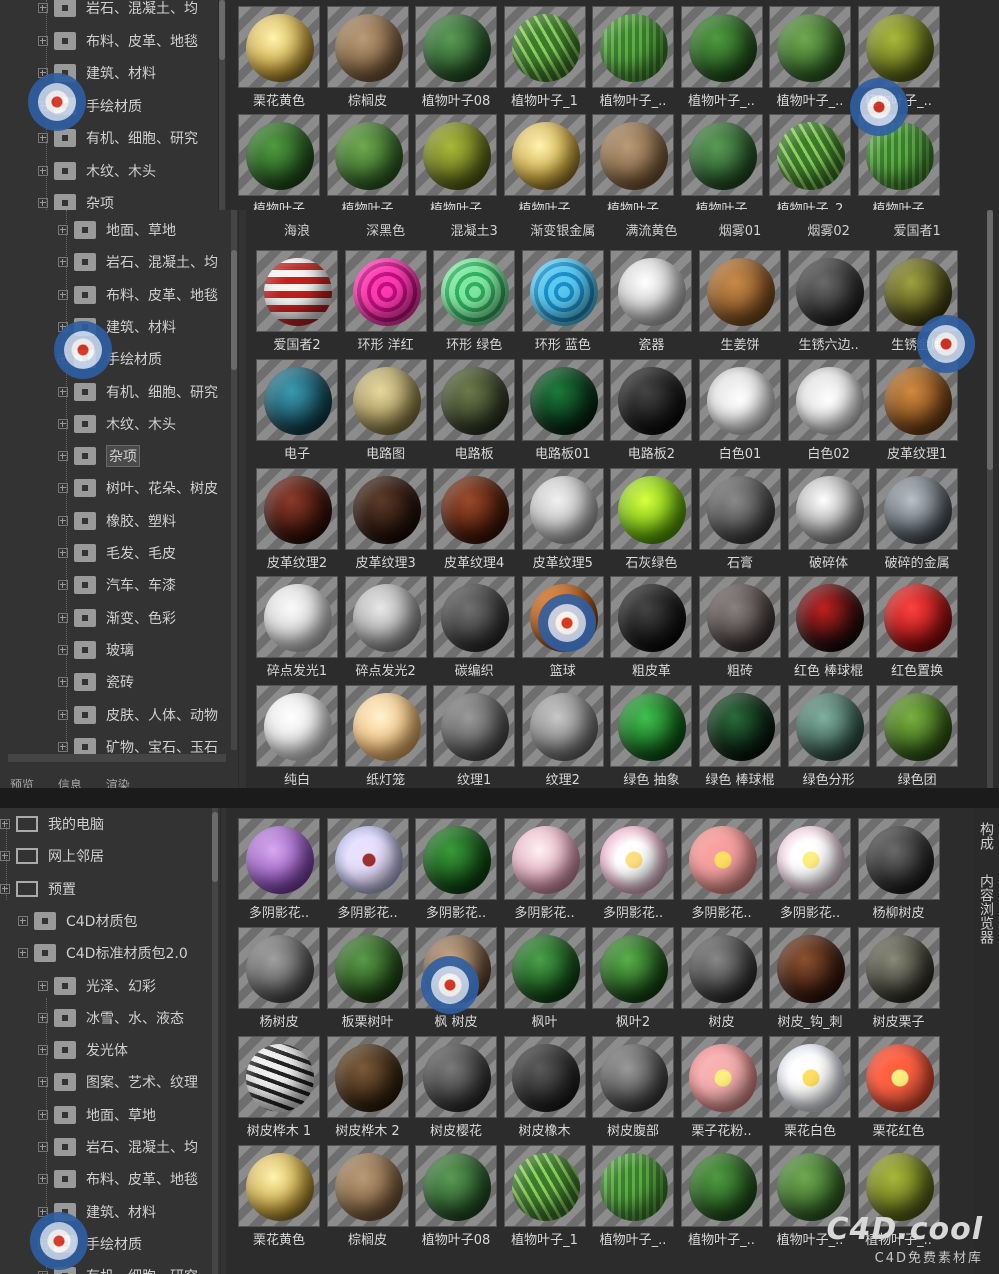  What do you see at coordinates (117, 424) in the screenshot?
I see `tree-item: 木纹、木头` at bounding box center [117, 424].